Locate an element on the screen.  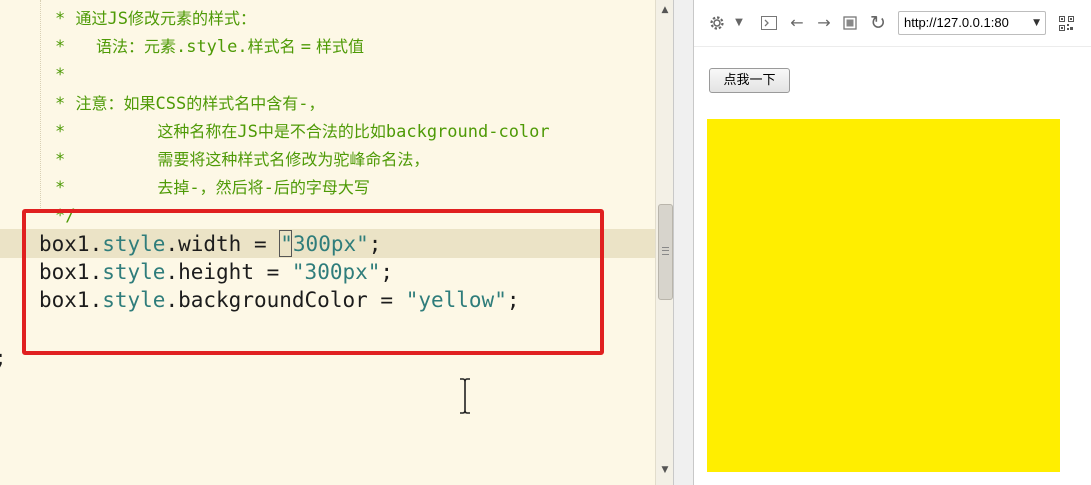
grip-icon is located at coordinates (665, 251).